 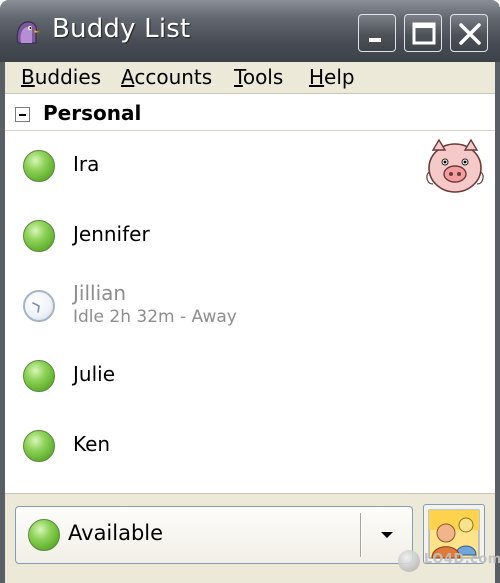 What do you see at coordinates (111, 234) in the screenshot?
I see `buddy-name: Jennifer` at bounding box center [111, 234].